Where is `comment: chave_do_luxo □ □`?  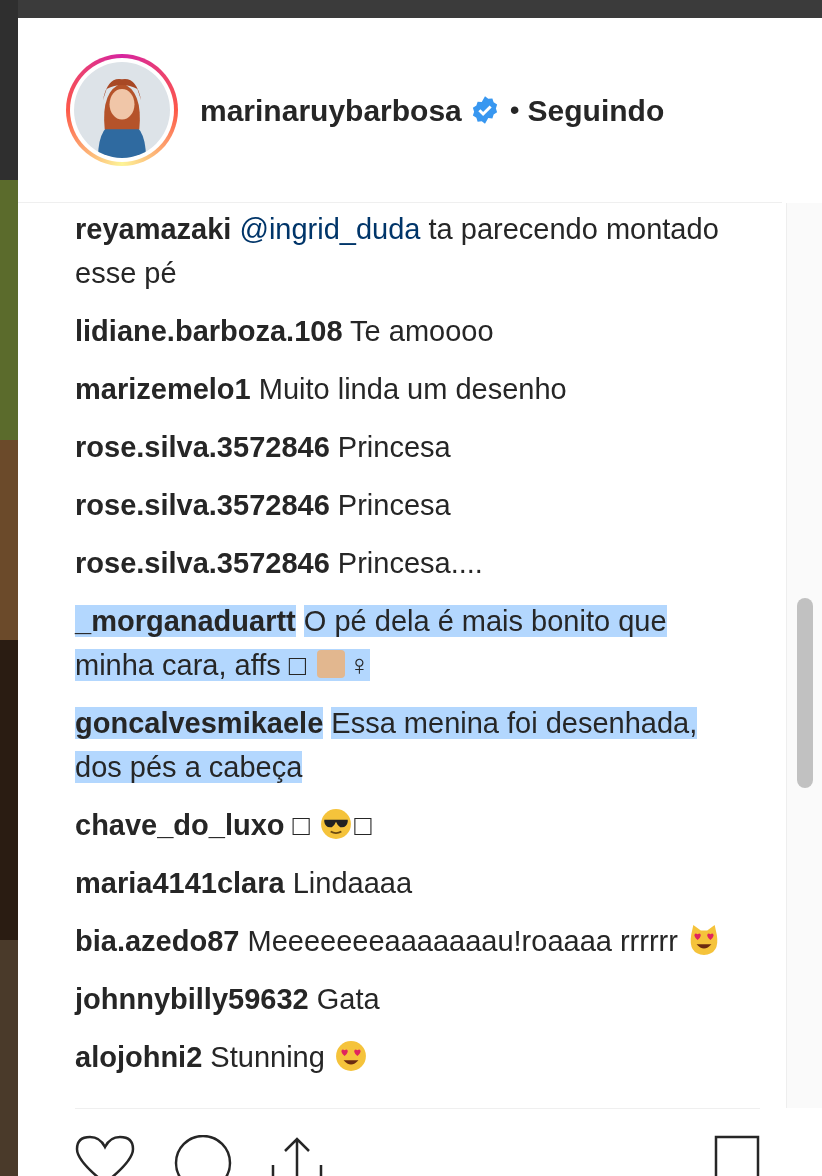 comment: chave_do_luxo □ □ is located at coordinates (224, 825).